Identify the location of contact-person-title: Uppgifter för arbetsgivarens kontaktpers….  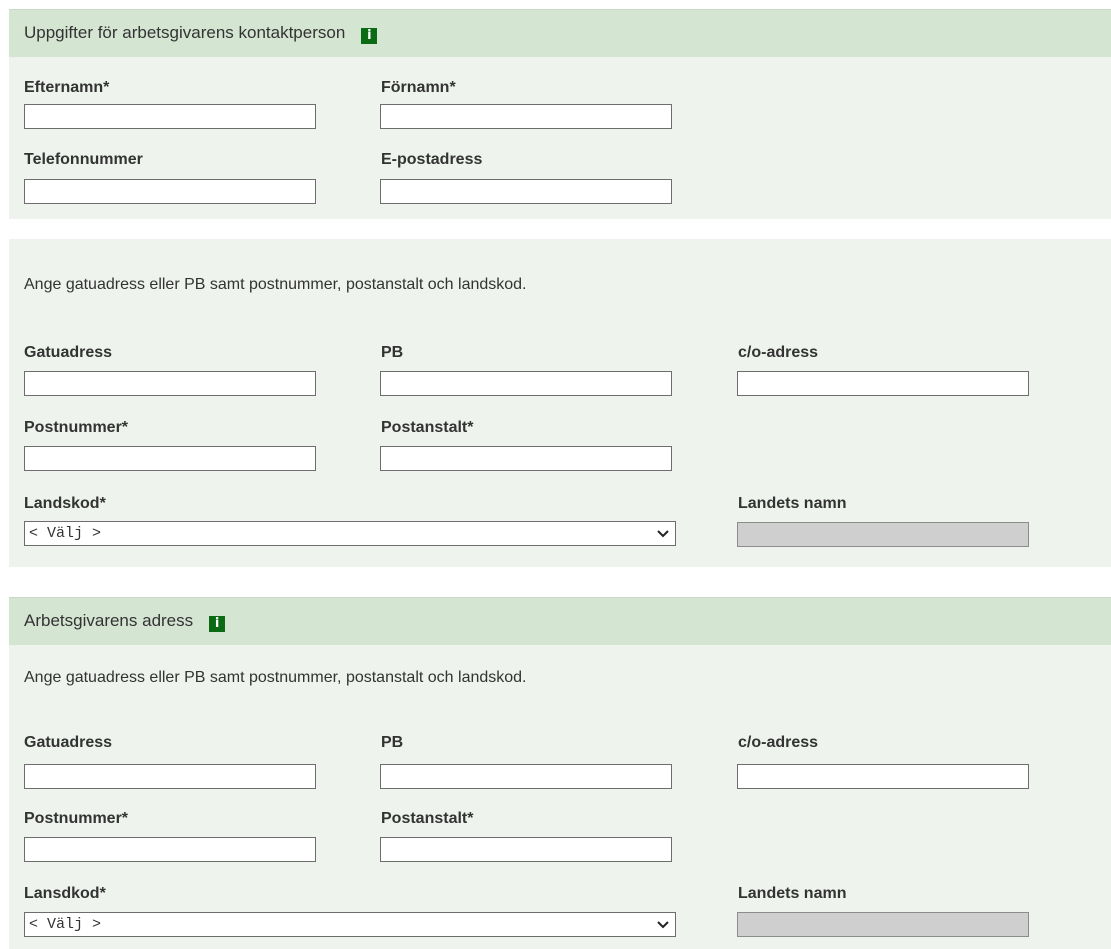
(185, 32).